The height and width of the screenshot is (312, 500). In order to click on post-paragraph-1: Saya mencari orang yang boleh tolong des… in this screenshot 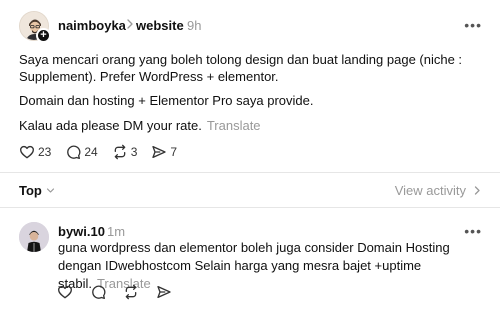, I will do `click(241, 68)`.